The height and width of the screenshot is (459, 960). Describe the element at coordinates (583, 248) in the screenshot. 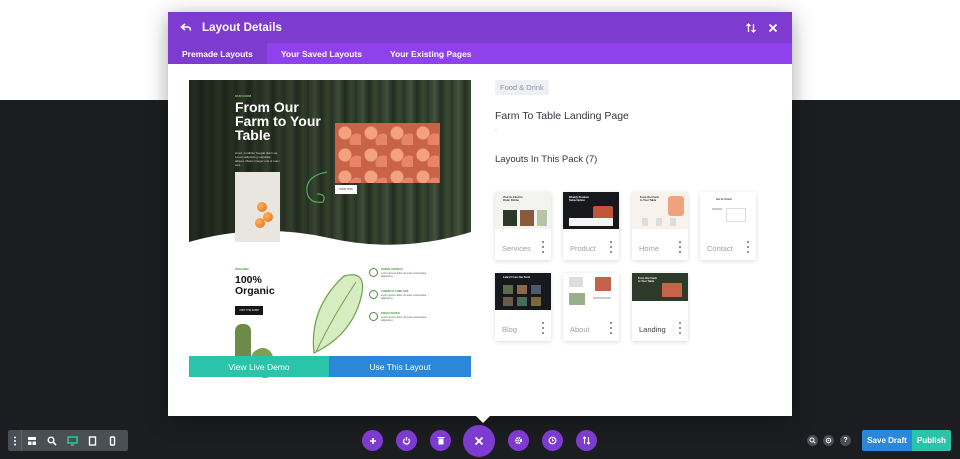

I see `card-label: Product` at that location.